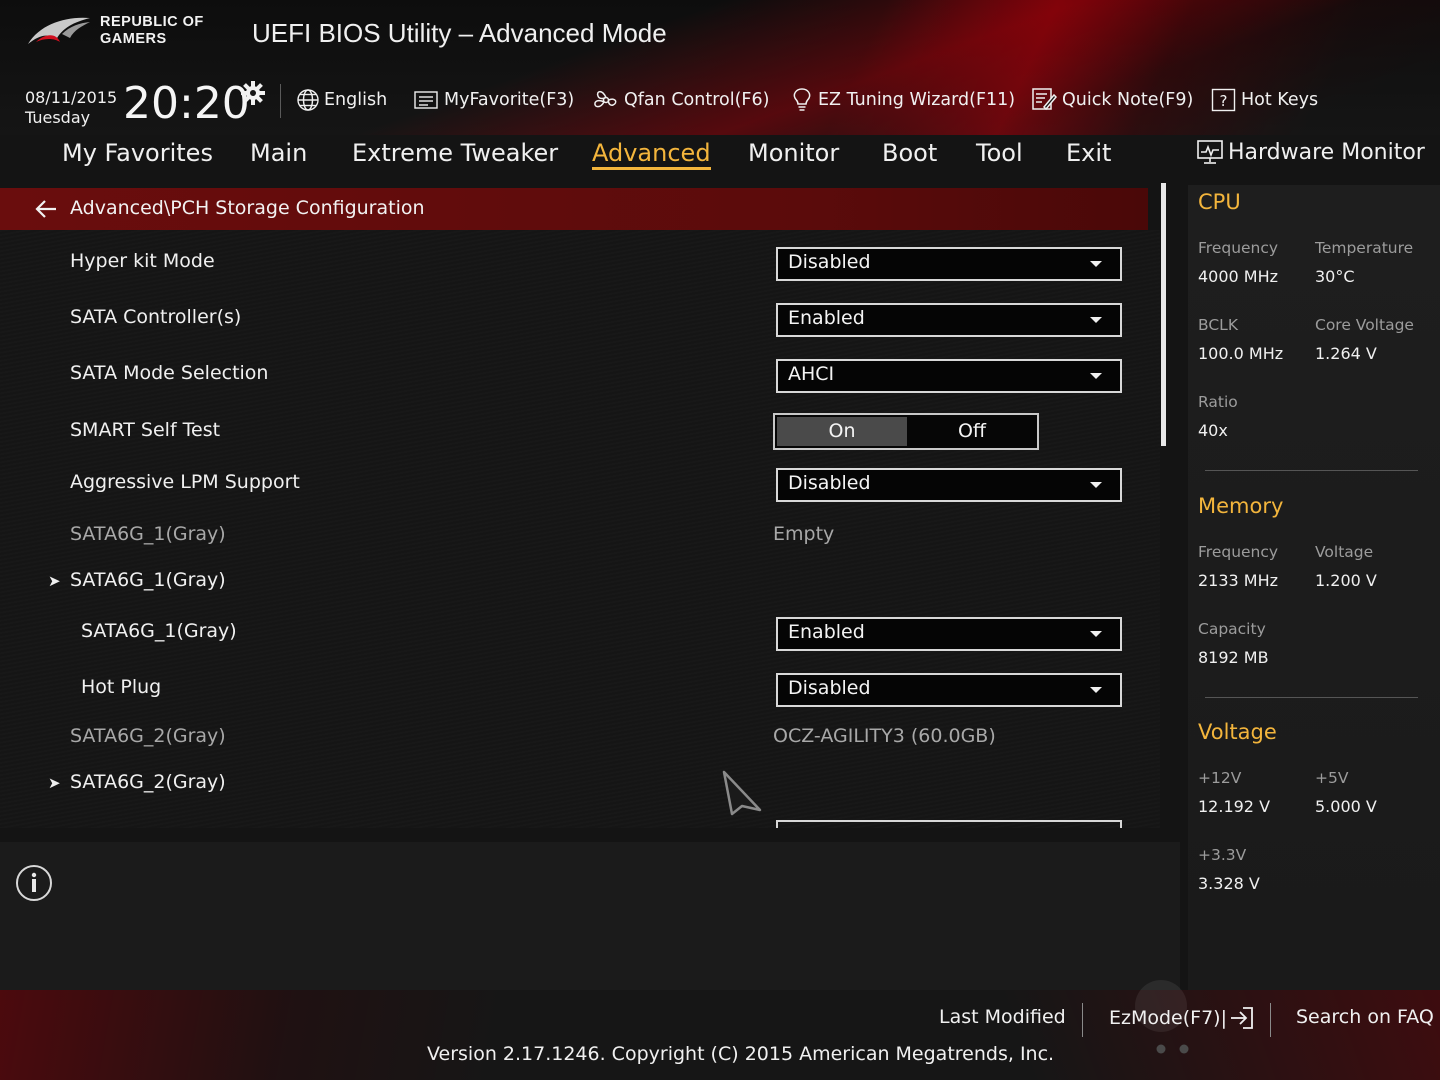 This screenshot has height=1080, width=1440. Describe the element at coordinates (509, 100) in the screenshot. I see `myfavorite-label: MyFavorite(F3)` at that location.